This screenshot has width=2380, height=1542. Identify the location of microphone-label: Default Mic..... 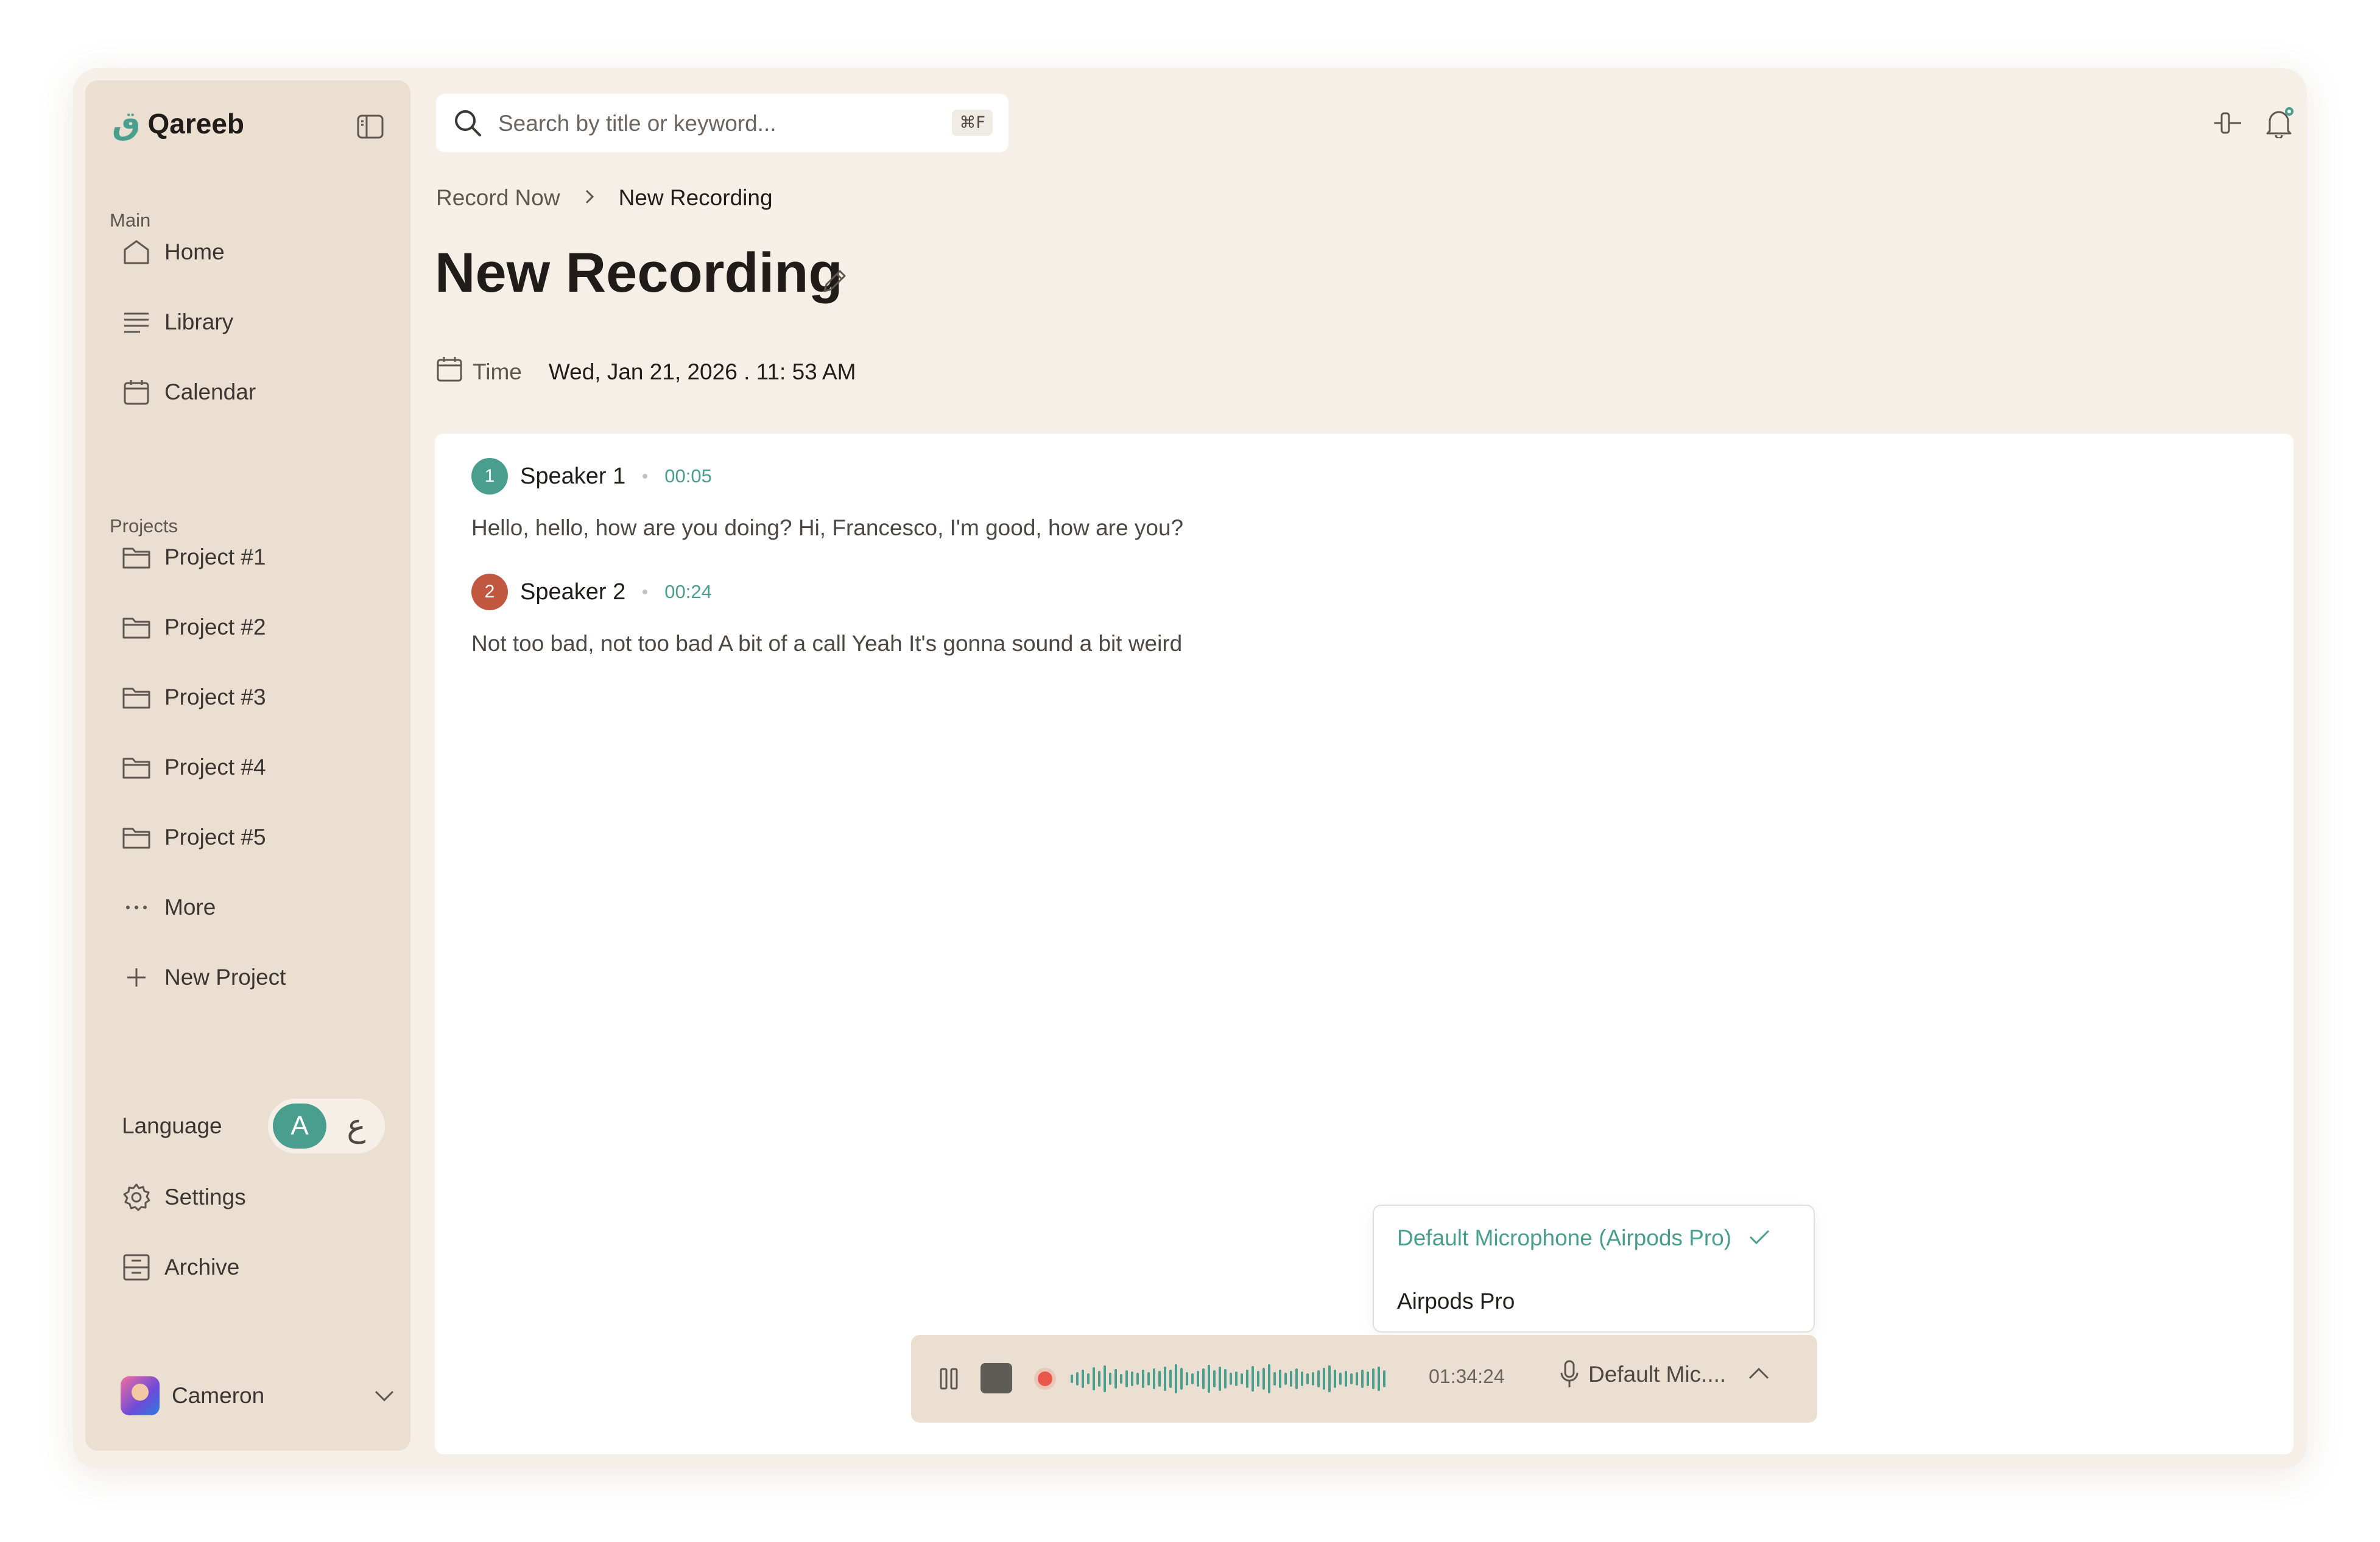
(1657, 1374).